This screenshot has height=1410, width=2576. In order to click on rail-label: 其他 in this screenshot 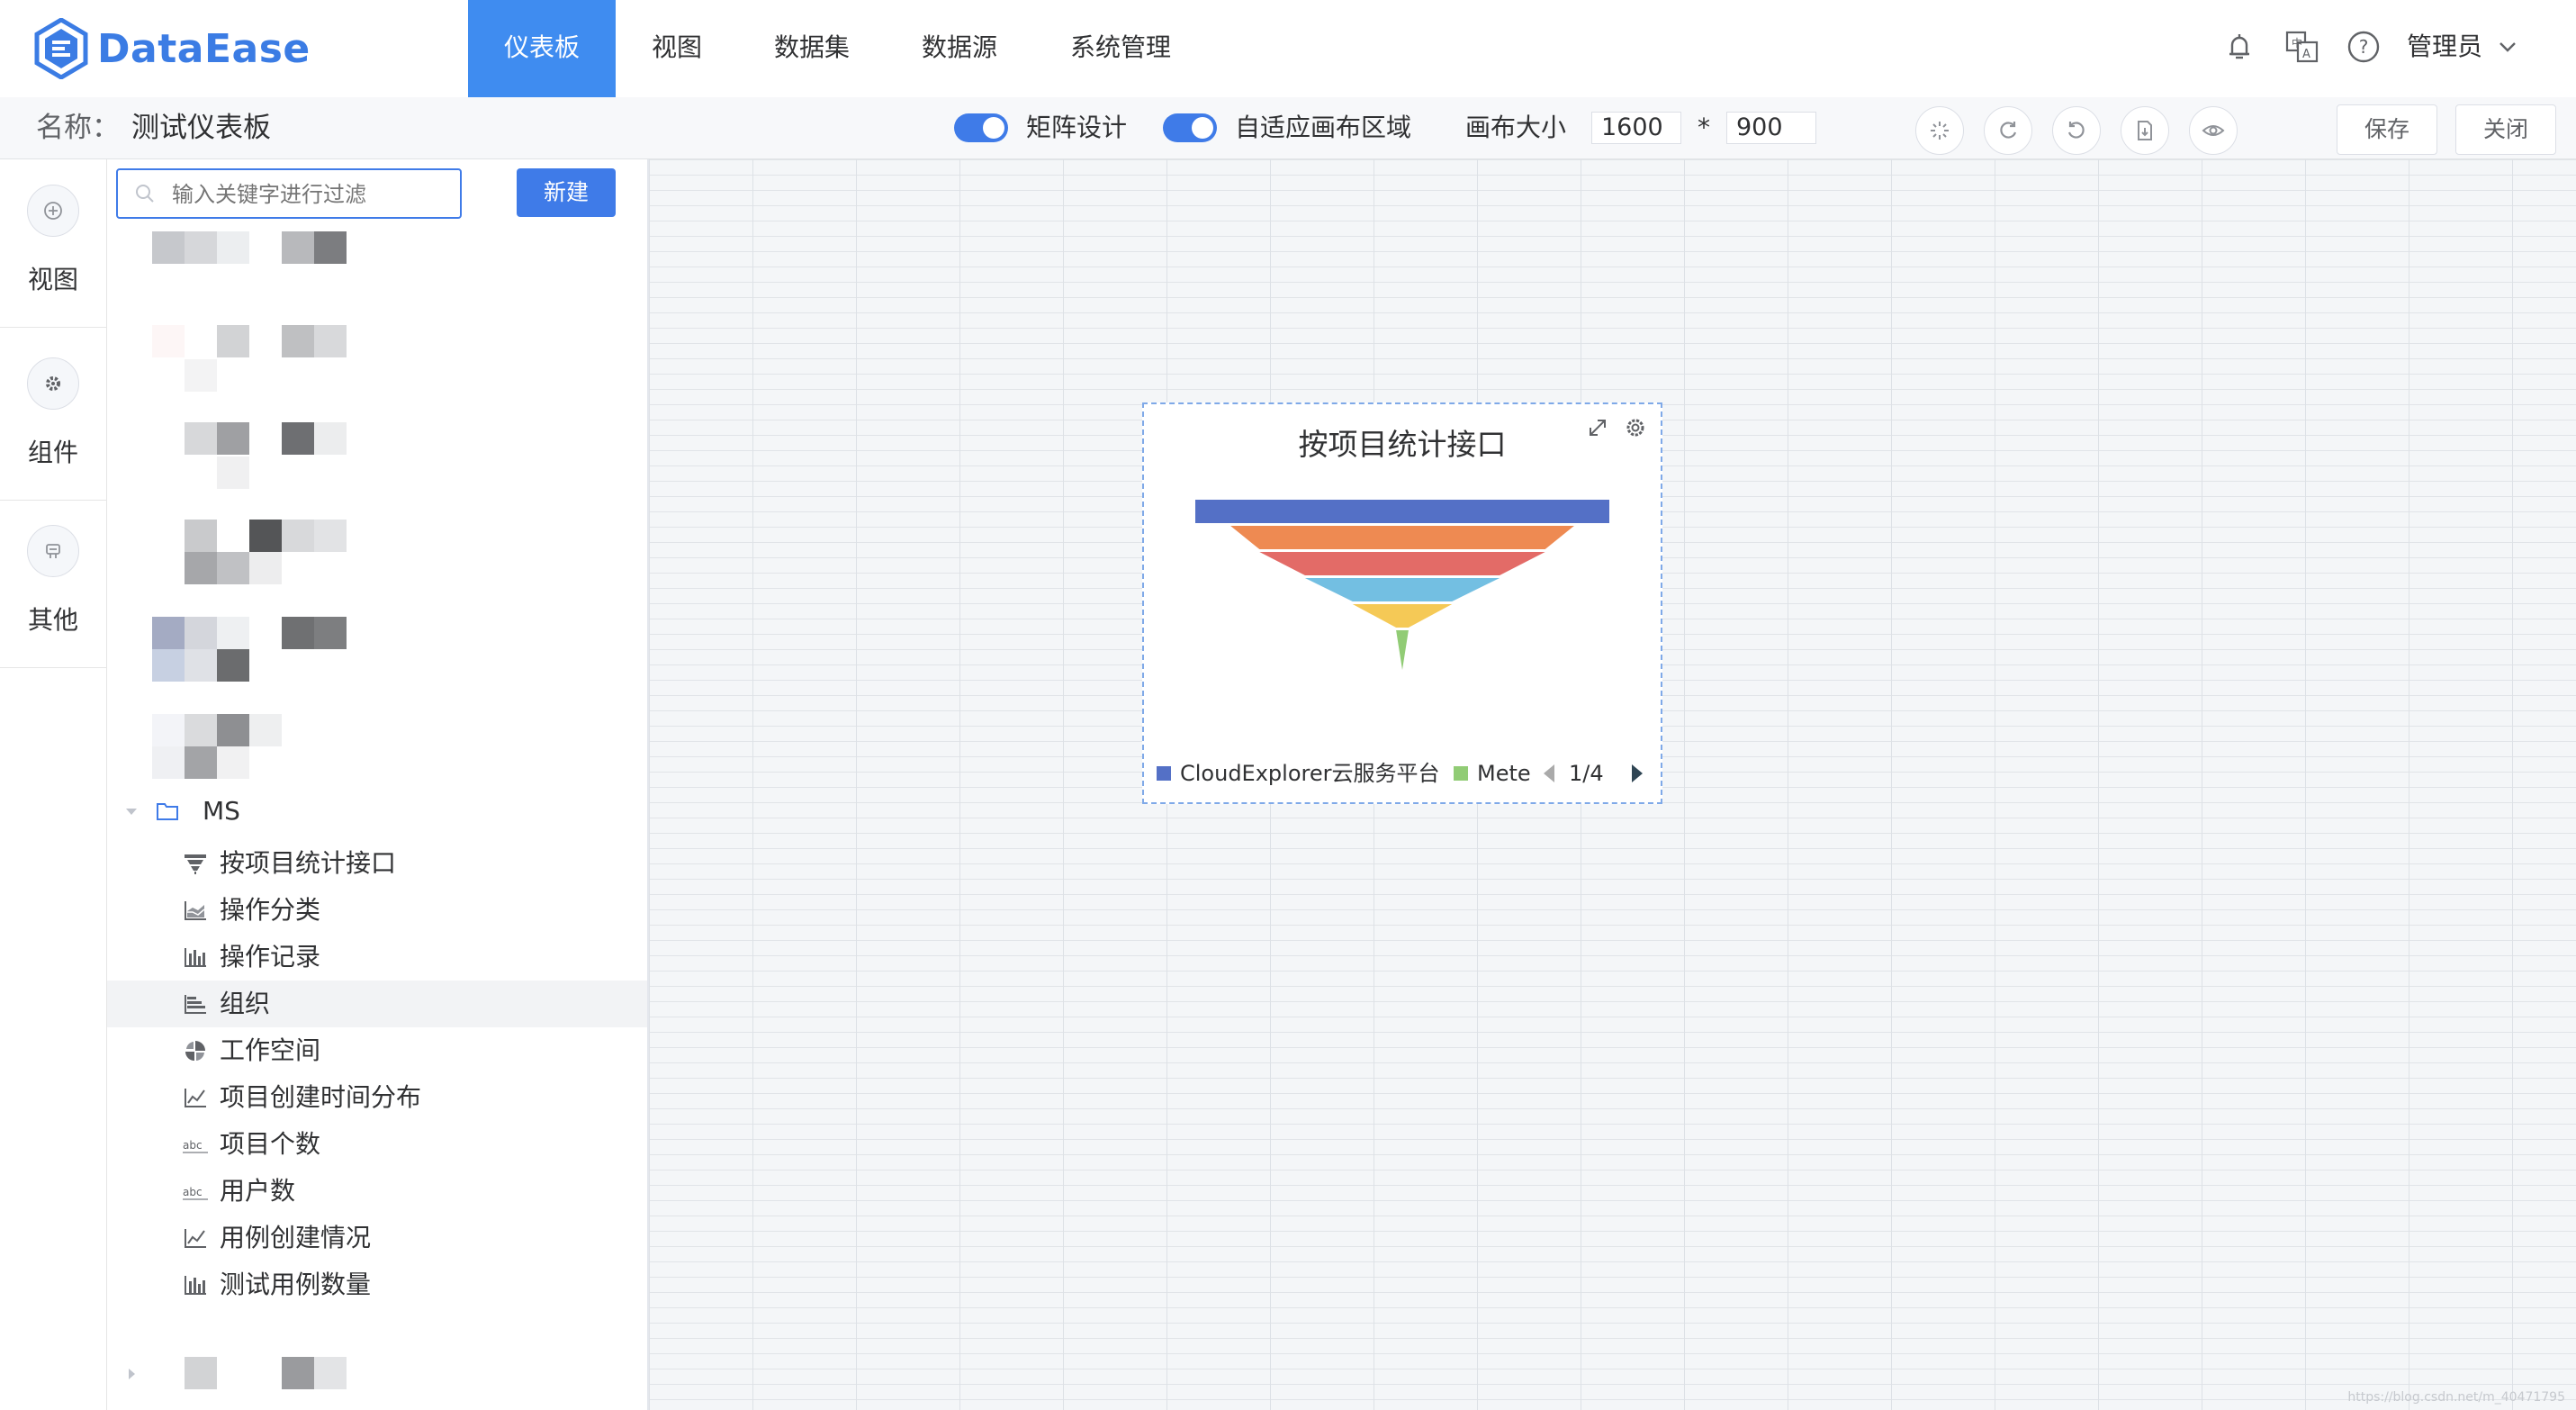, I will do `click(52, 620)`.